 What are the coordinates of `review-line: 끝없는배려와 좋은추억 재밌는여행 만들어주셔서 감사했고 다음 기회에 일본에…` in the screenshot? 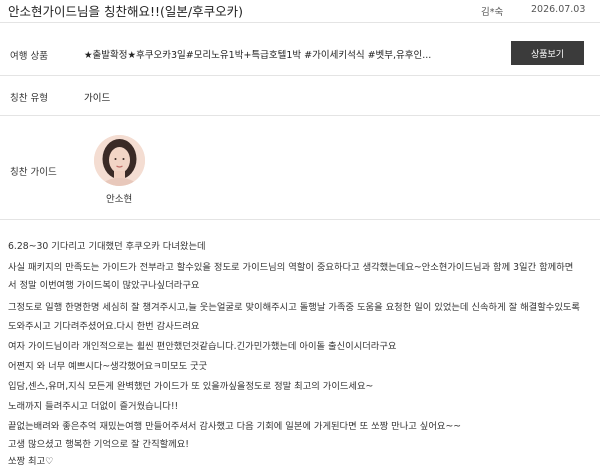 It's located at (235, 426).